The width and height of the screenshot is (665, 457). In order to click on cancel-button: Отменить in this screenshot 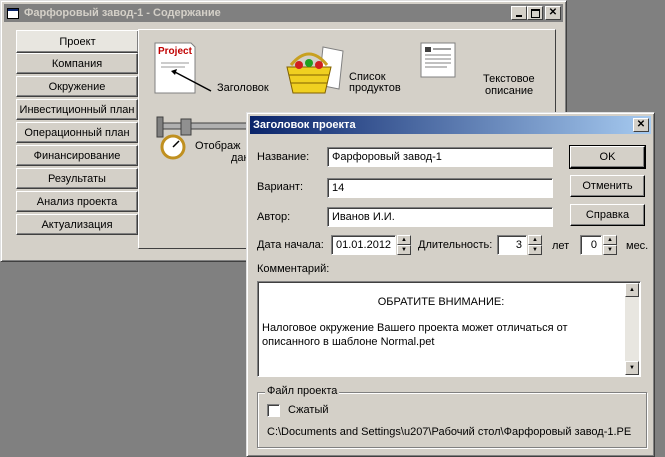, I will do `click(607, 186)`.